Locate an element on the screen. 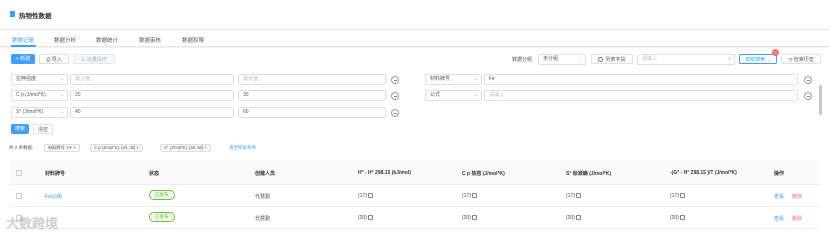 The height and width of the screenshot is (241, 829). watermark: 大数跨境 is located at coordinates (32, 223).